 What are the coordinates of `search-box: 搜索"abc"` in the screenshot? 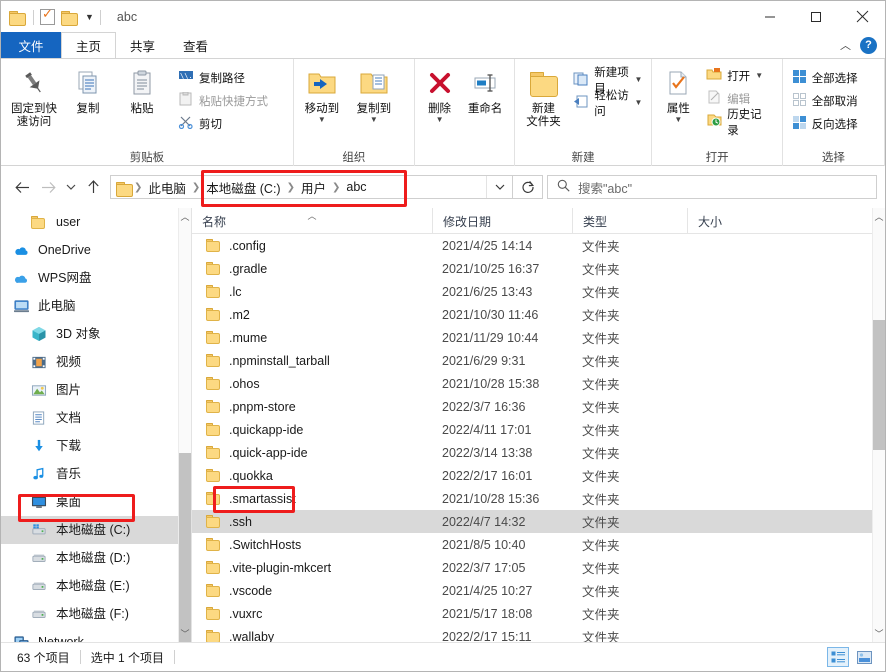 It's located at (712, 187).